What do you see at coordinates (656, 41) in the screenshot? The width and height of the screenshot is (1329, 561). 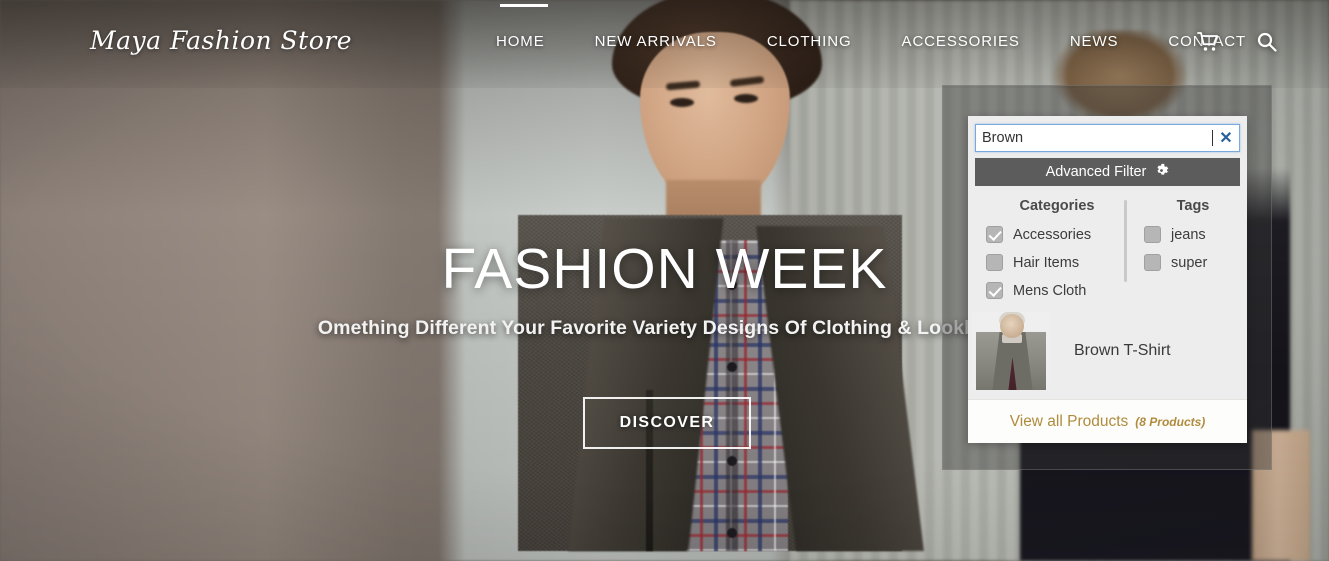 I see `nav-item-new-arrivals: NEW ARRIVALS` at bounding box center [656, 41].